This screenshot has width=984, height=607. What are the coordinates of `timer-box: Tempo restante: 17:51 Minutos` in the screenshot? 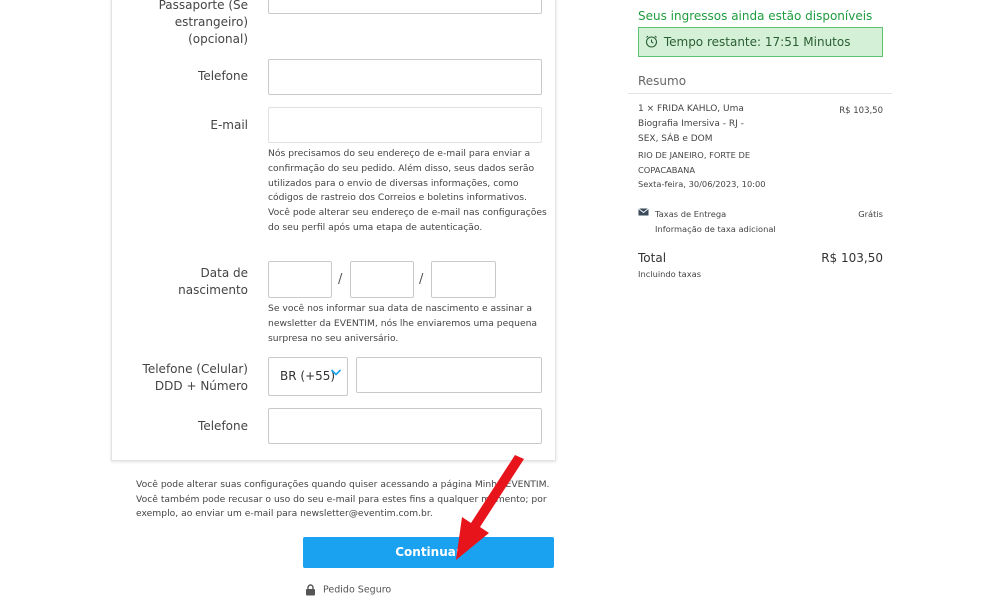 It's located at (760, 42).